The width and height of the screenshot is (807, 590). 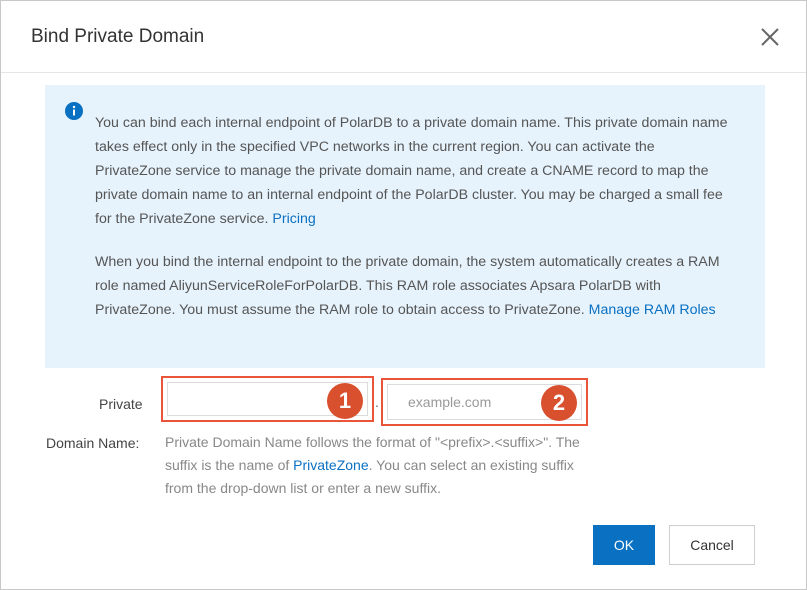 I want to click on cancel-button: Cancel, so click(x=712, y=545).